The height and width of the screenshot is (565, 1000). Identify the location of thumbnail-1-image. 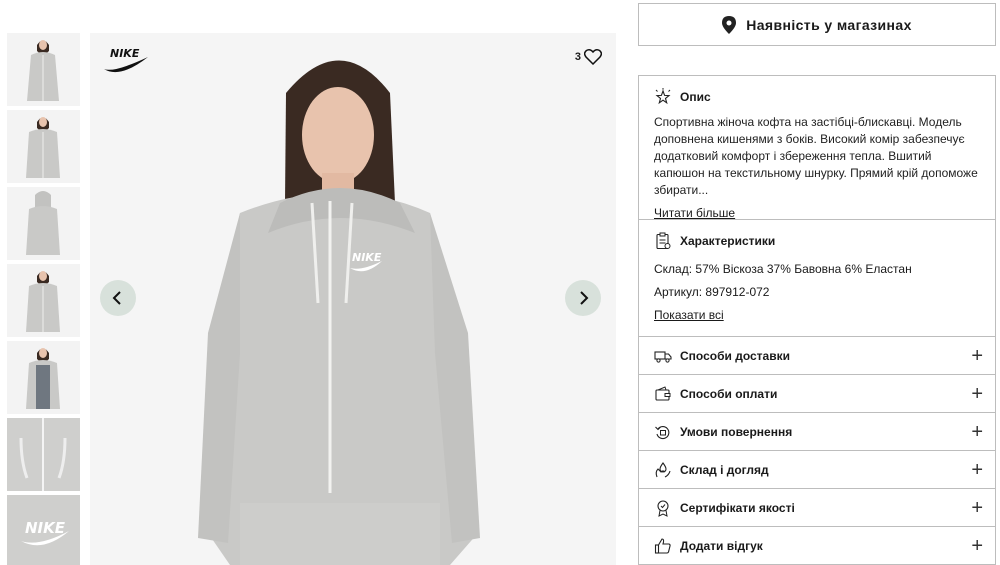
(43, 69).